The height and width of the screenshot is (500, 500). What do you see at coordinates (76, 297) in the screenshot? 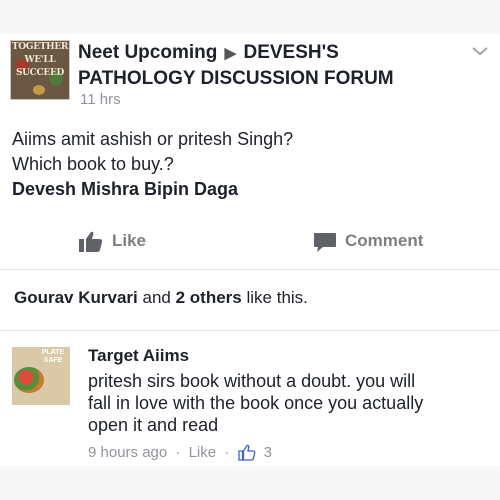
I see `liker-name-link: Gourav Kurvari` at bounding box center [76, 297].